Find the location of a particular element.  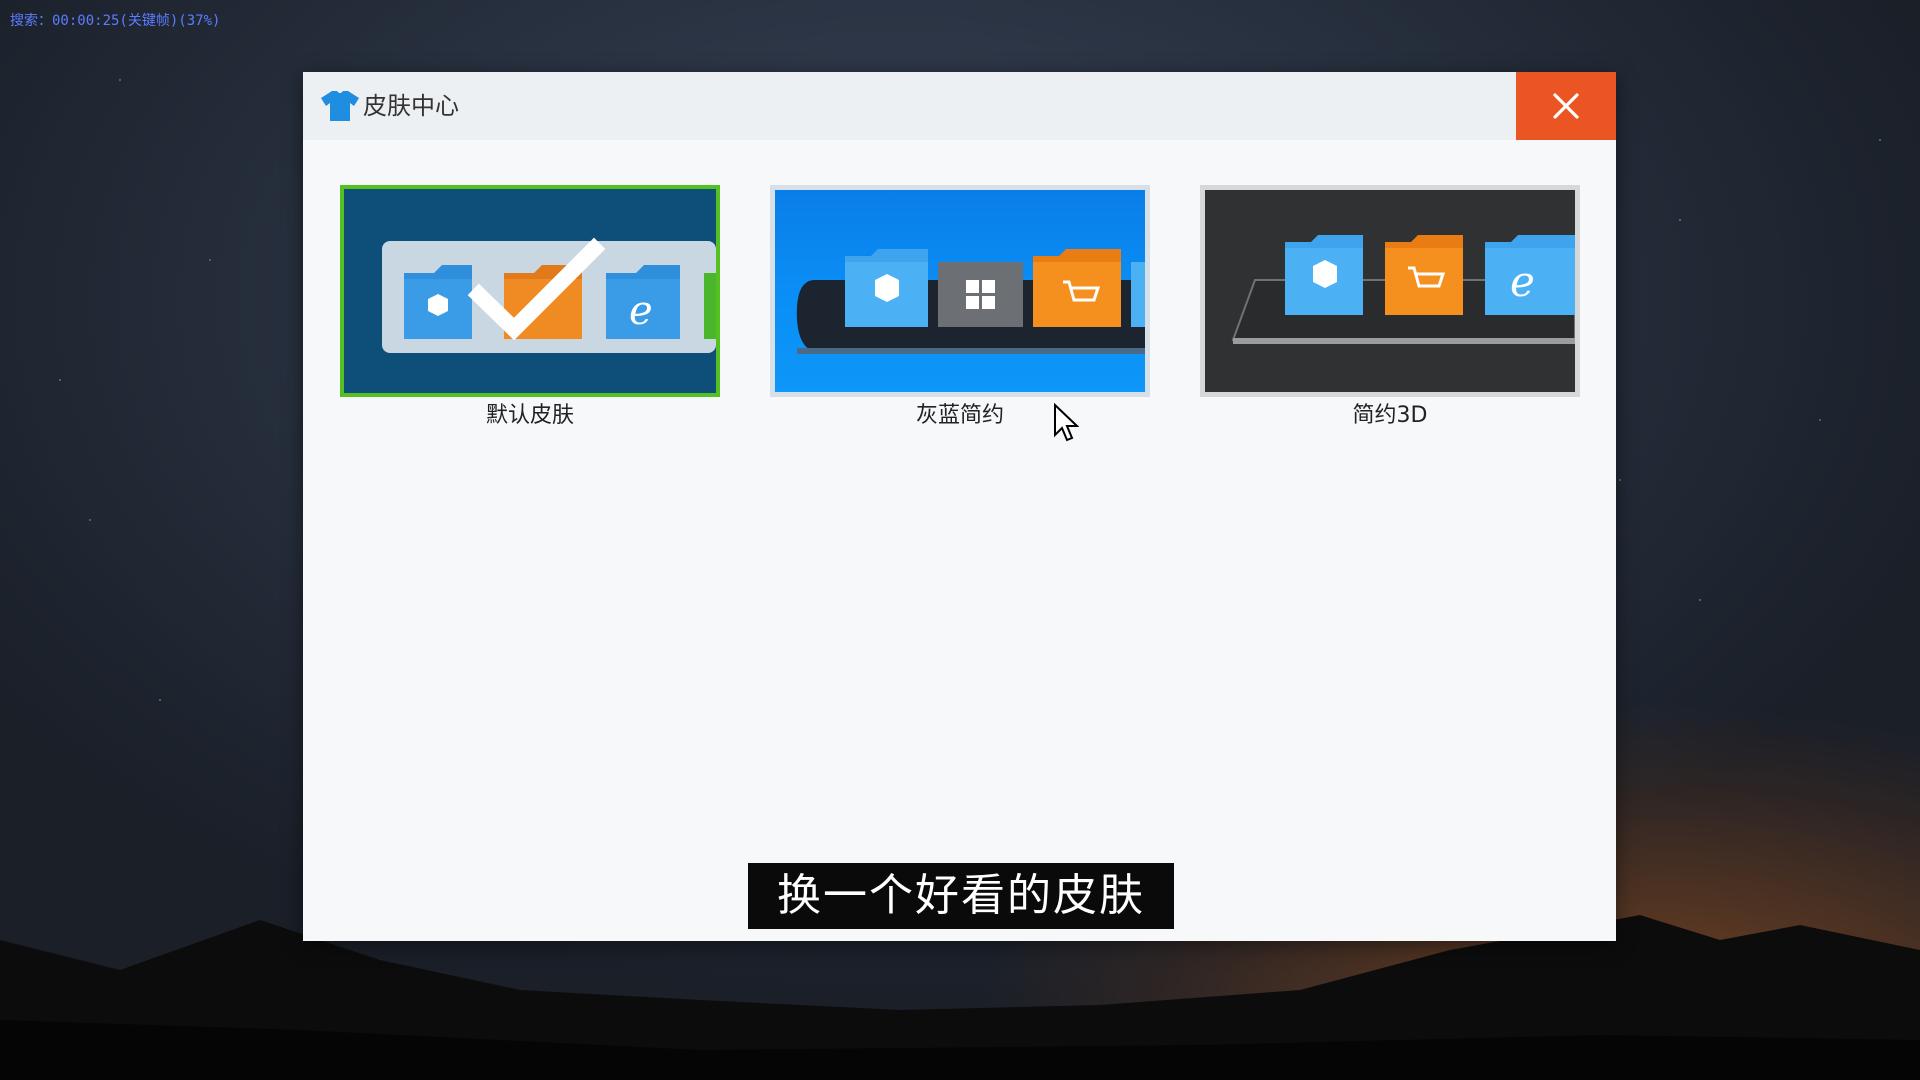

skin-label: 默认皮肤 is located at coordinates (529, 415).